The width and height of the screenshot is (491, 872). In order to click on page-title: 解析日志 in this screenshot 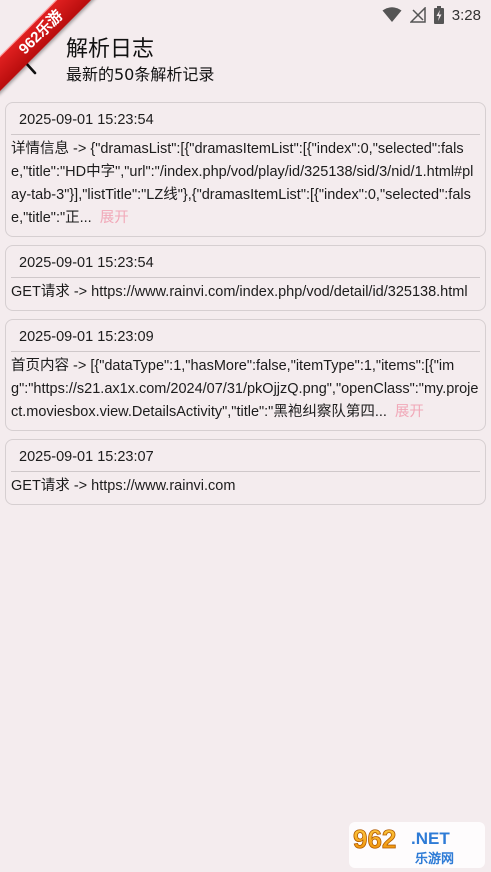, I will do `click(110, 49)`.